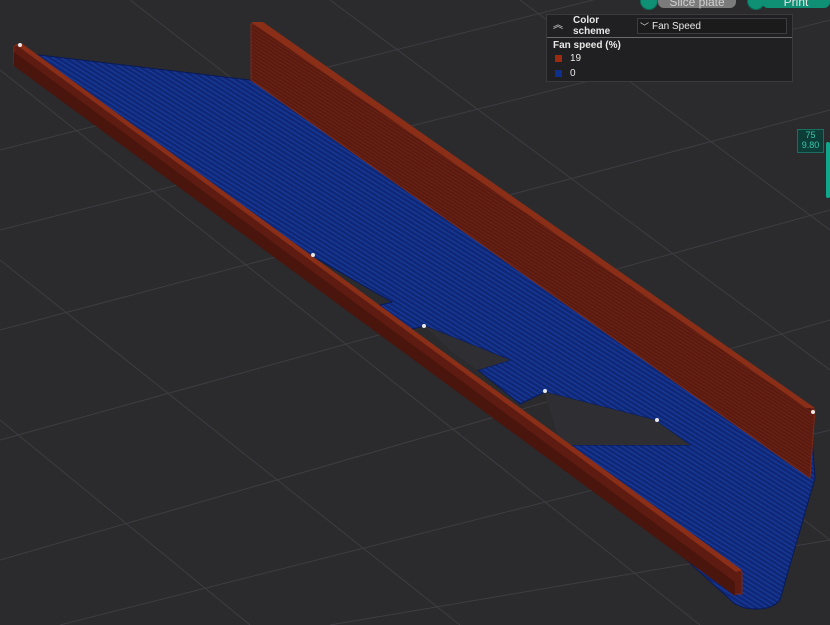  I want to click on legend-title: Fan speed (%), so click(587, 45).